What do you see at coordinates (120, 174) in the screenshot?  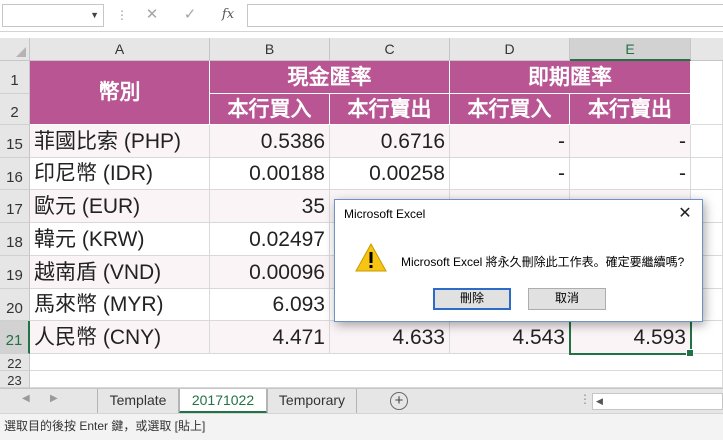 I see `currency-cell: 印尼幣 (IDR)` at bounding box center [120, 174].